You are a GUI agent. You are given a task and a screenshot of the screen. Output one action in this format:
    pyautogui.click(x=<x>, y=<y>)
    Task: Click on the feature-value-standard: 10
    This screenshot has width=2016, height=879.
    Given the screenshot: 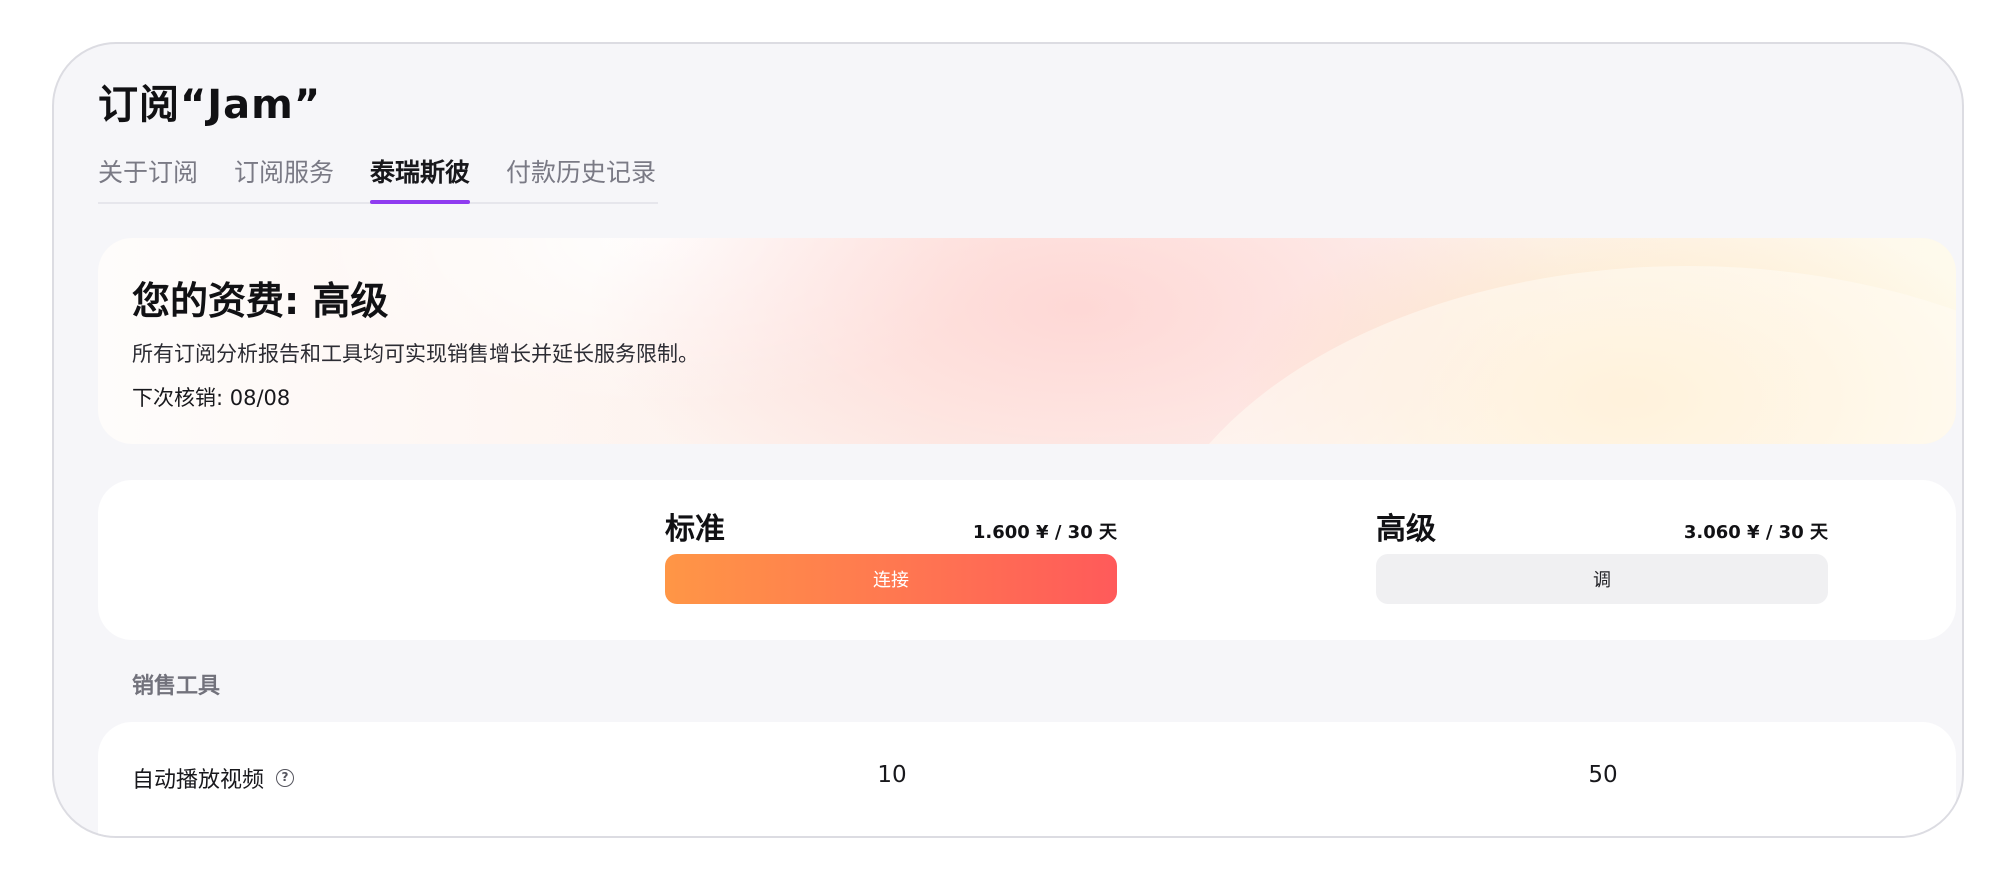 What is the action you would take?
    pyautogui.click(x=892, y=775)
    